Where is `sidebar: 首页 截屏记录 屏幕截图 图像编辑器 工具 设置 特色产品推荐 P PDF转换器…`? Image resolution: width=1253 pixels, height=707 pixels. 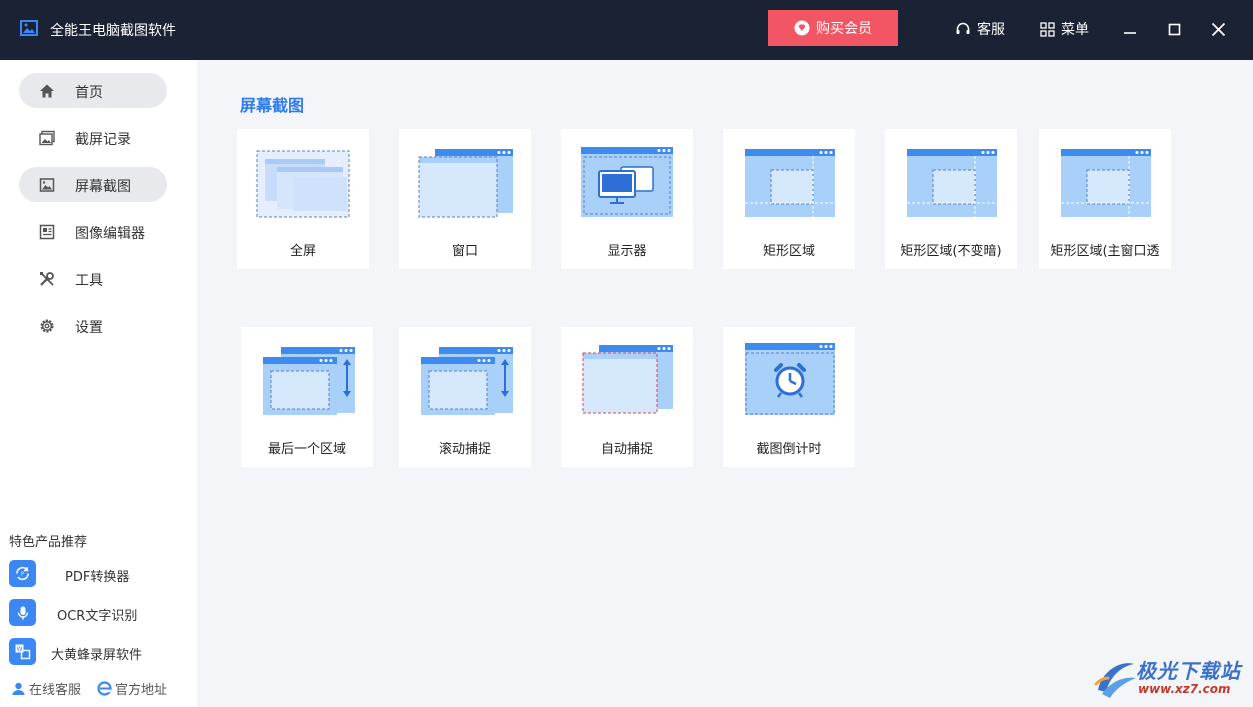 sidebar: 首页 截屏记录 屏幕截图 图像编辑器 工具 设置 特色产品推荐 P PDF转换器… is located at coordinates (98, 383).